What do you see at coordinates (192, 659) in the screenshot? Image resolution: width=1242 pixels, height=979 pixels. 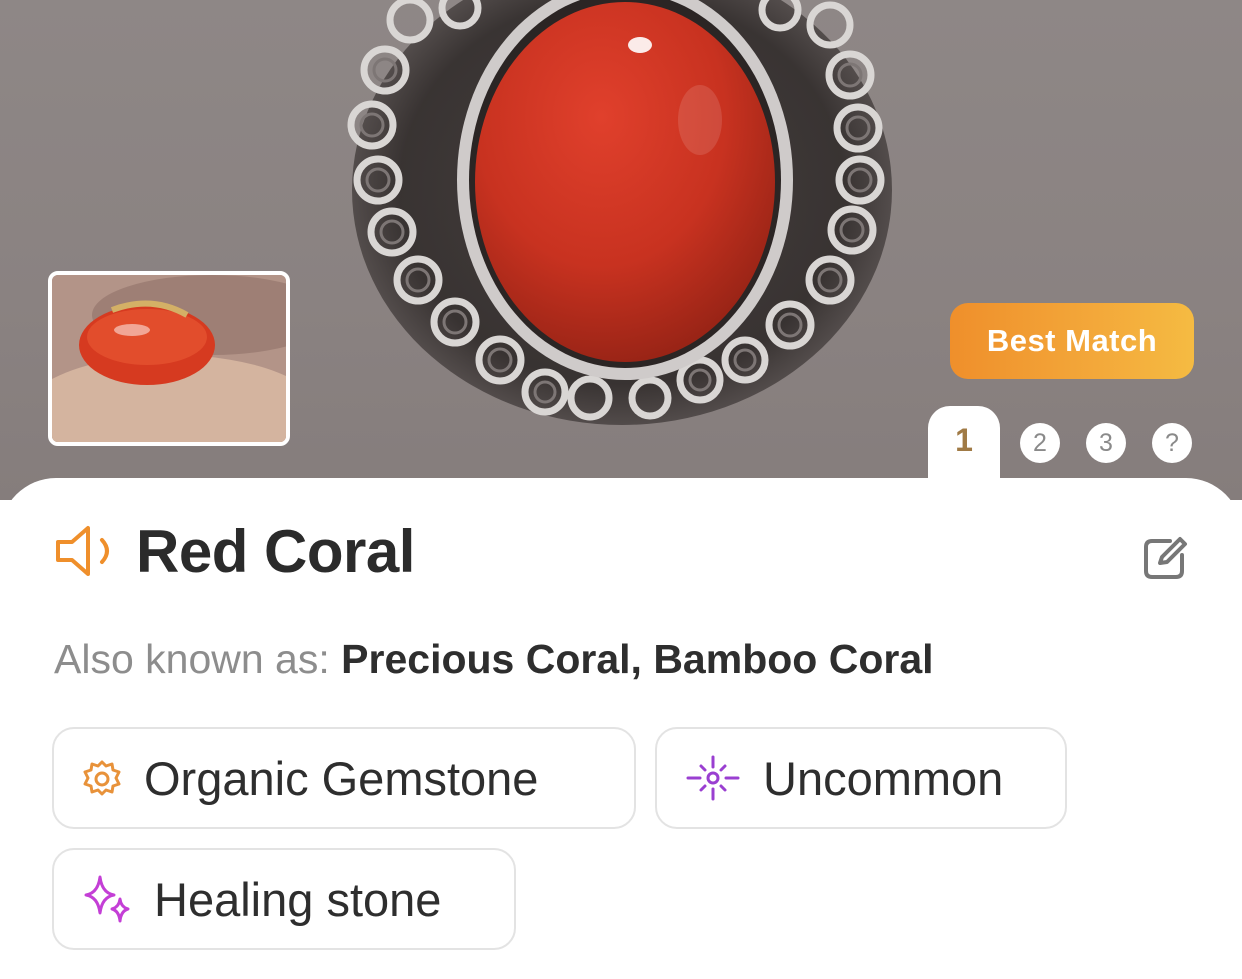 I see `aka-label: Also known as:` at bounding box center [192, 659].